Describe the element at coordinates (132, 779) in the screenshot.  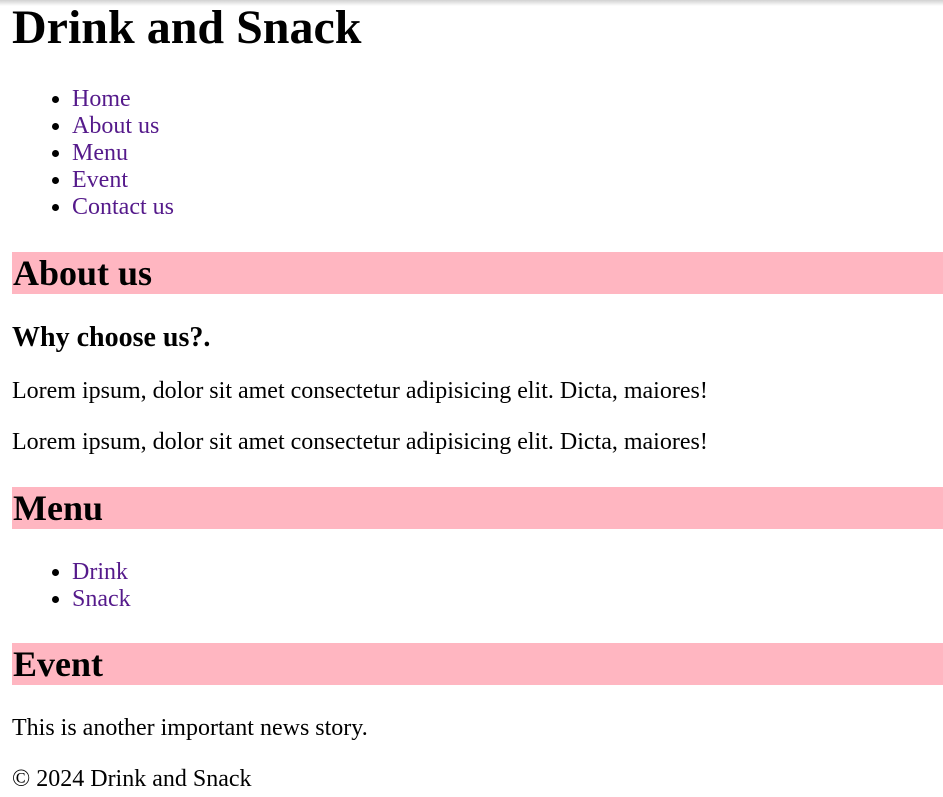
I see `footer-copyright: © 2024 Drink and Snack` at that location.